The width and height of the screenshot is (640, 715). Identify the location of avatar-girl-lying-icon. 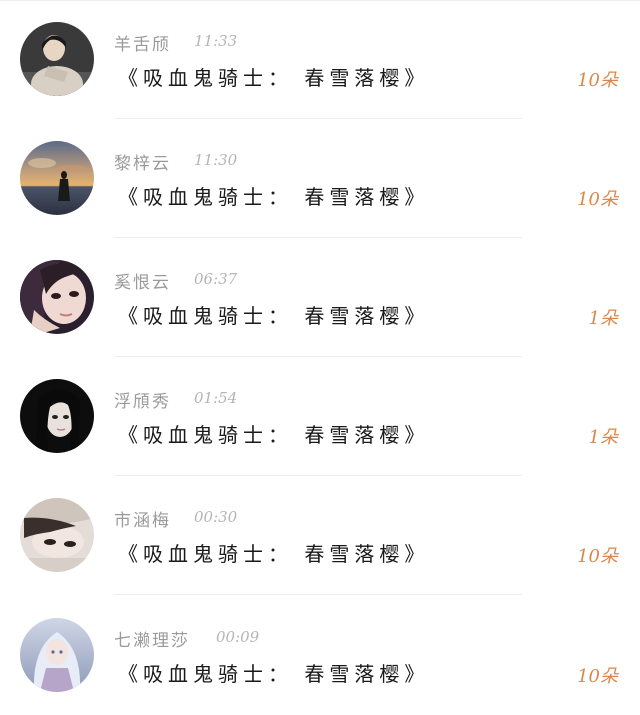
(57, 535).